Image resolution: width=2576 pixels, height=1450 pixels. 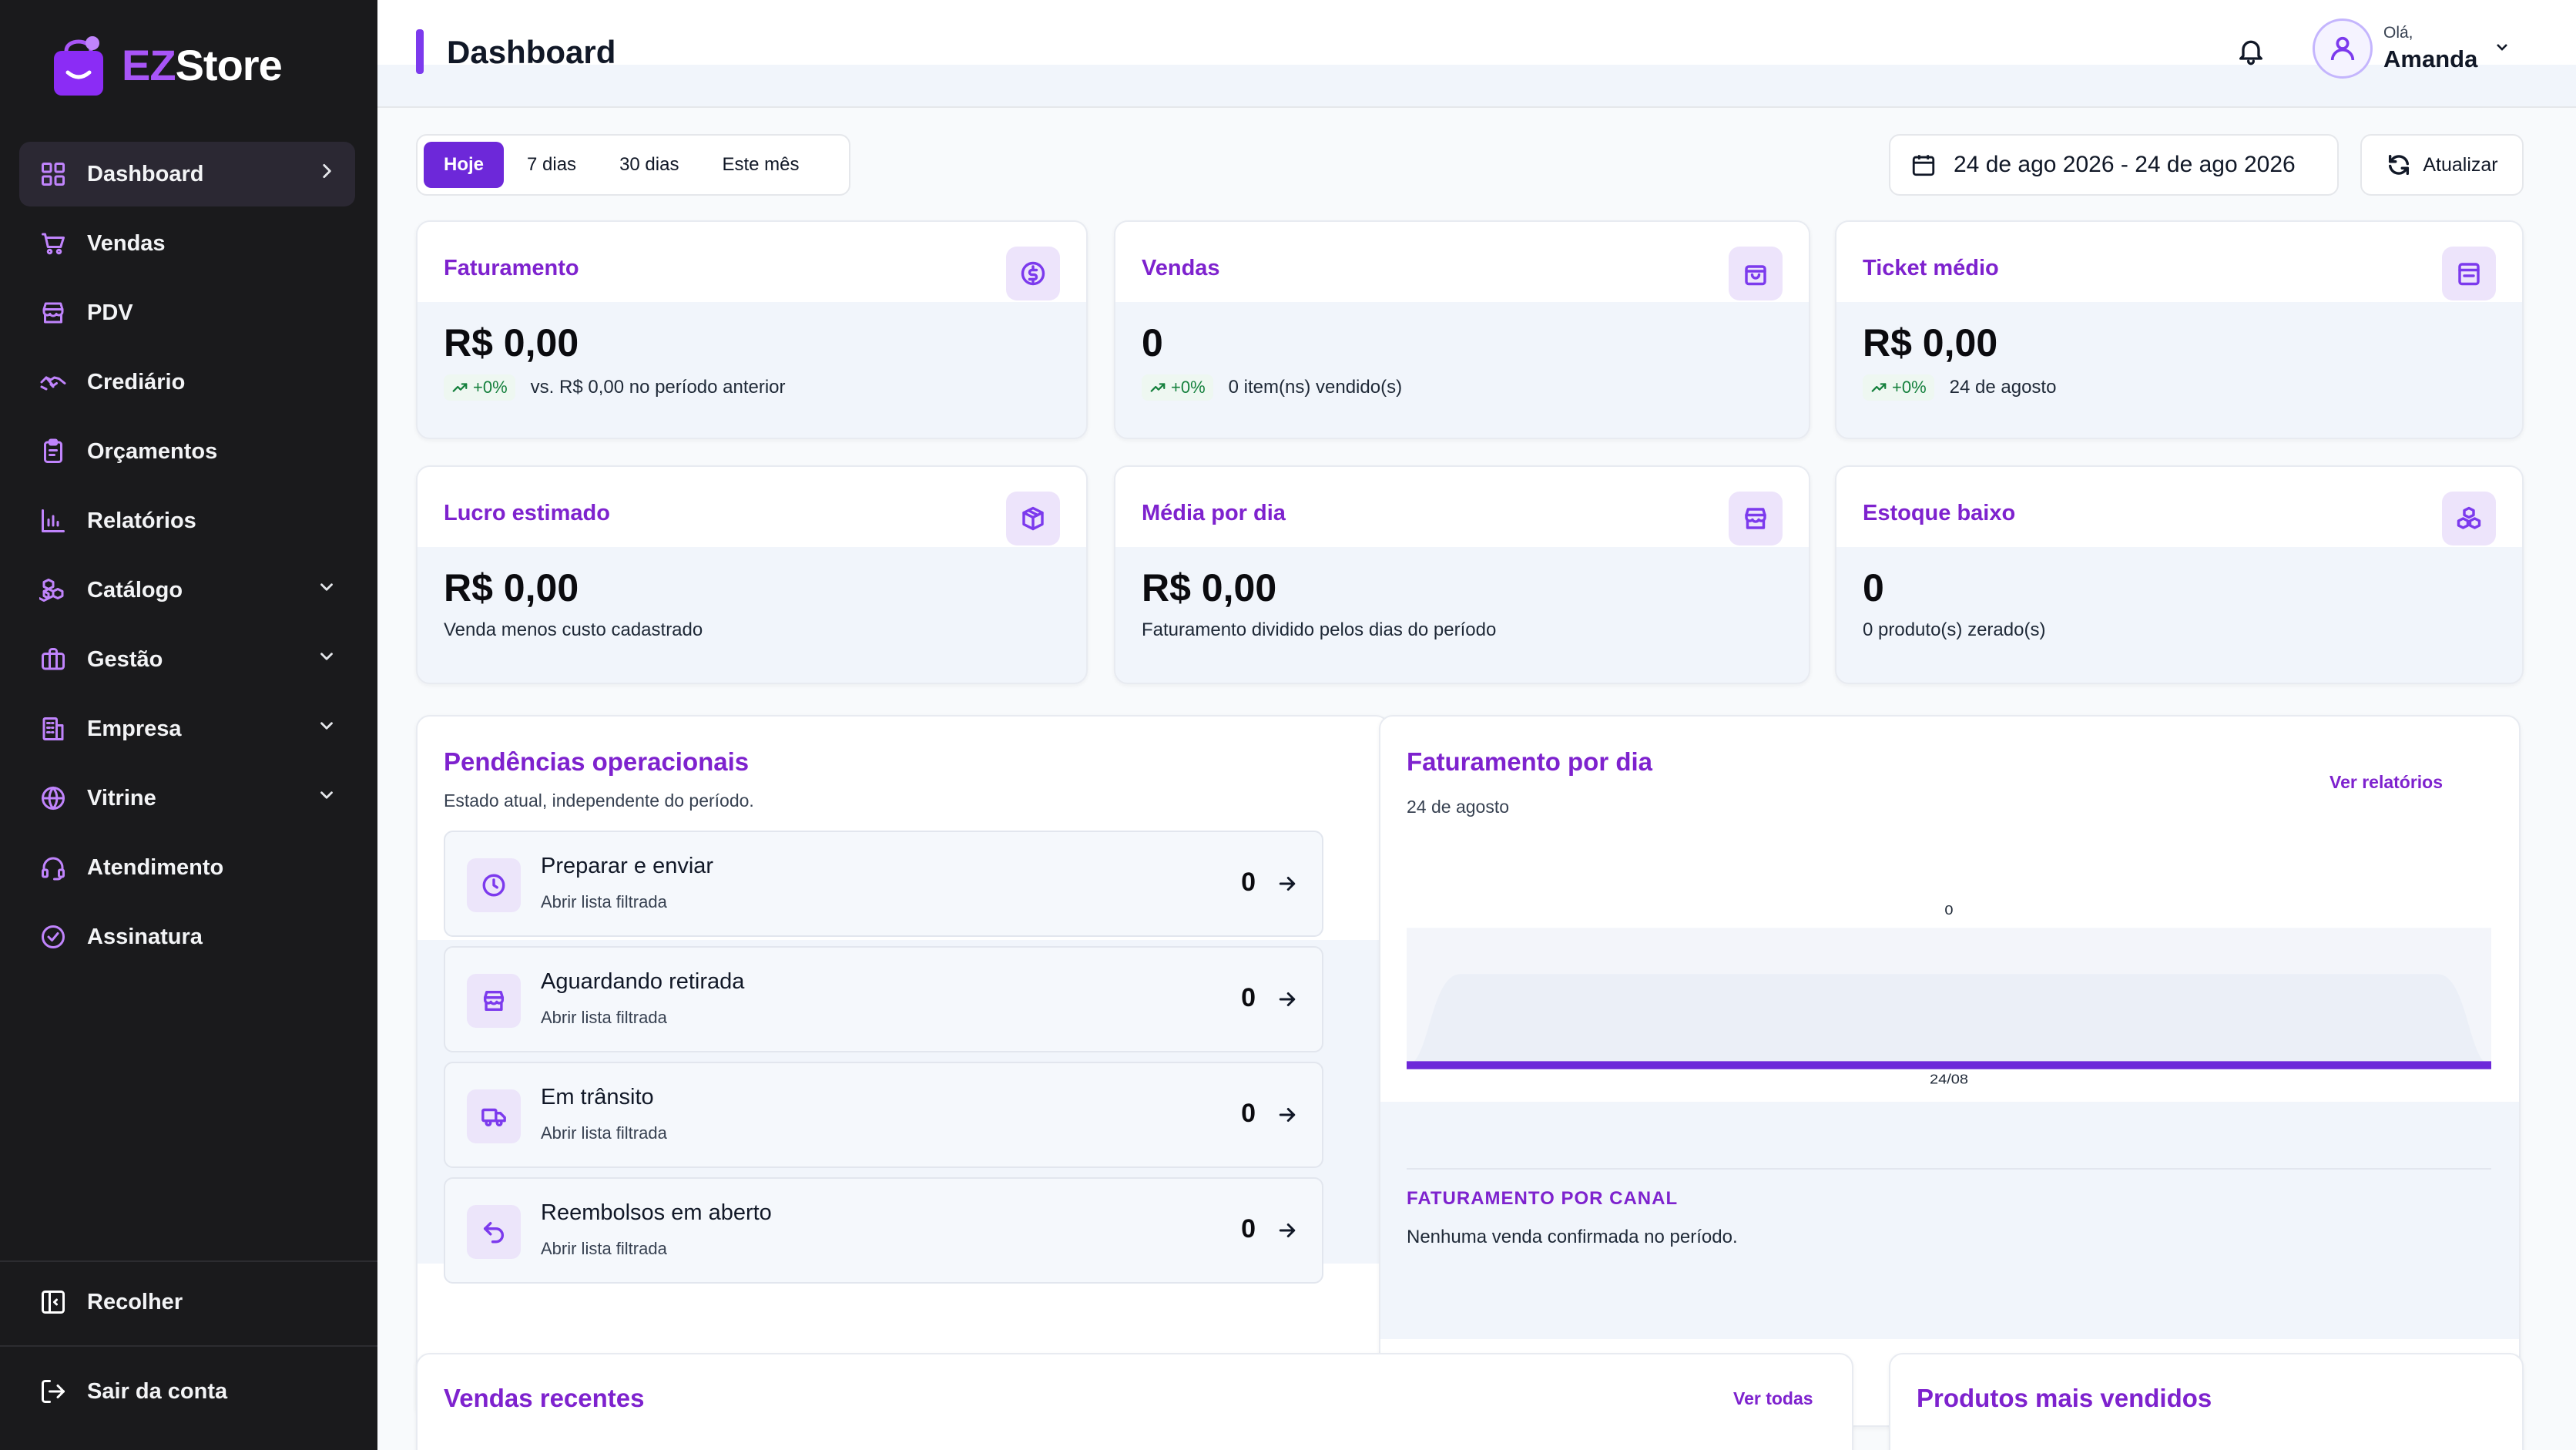 I want to click on sidebar-item-label: Crediário, so click(x=136, y=381).